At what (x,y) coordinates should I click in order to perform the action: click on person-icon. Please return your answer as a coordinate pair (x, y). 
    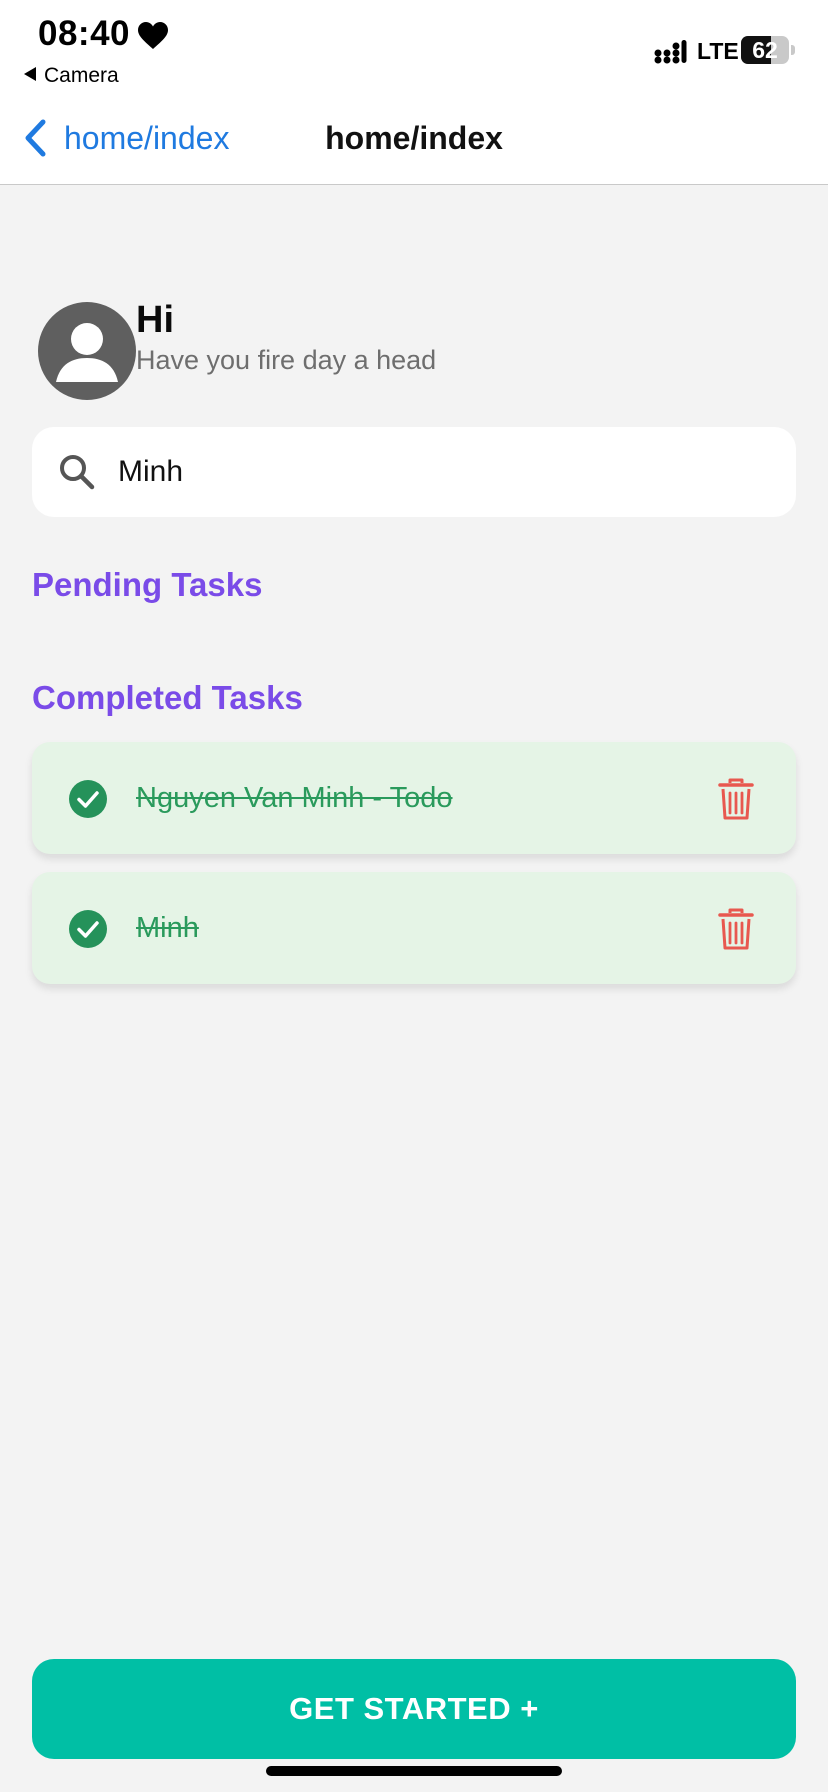
    Looking at the image, I should click on (87, 352).